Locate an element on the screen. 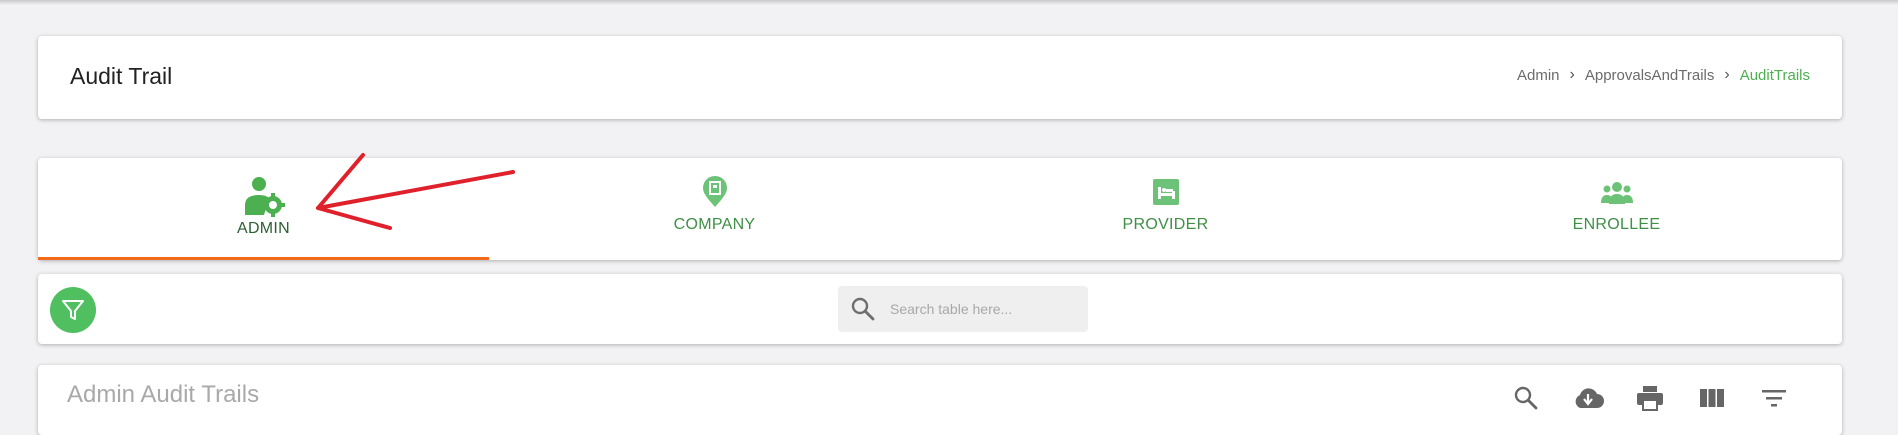  tab-admin: ADMIN is located at coordinates (263, 209).